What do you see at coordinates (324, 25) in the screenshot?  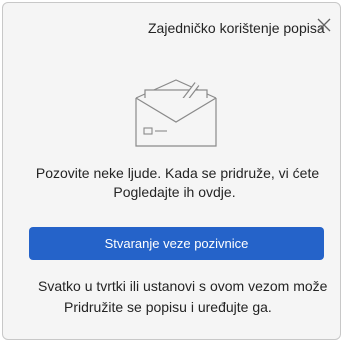 I see `close-icon` at bounding box center [324, 25].